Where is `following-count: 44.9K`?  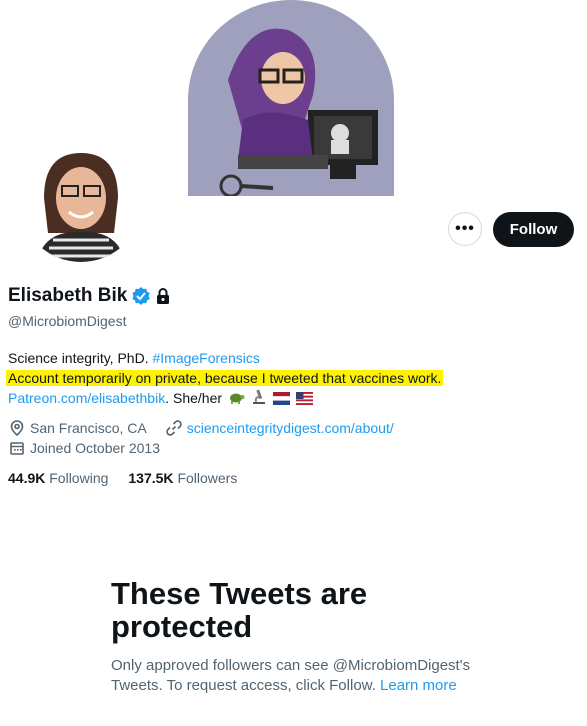 following-count: 44.9K is located at coordinates (27, 478).